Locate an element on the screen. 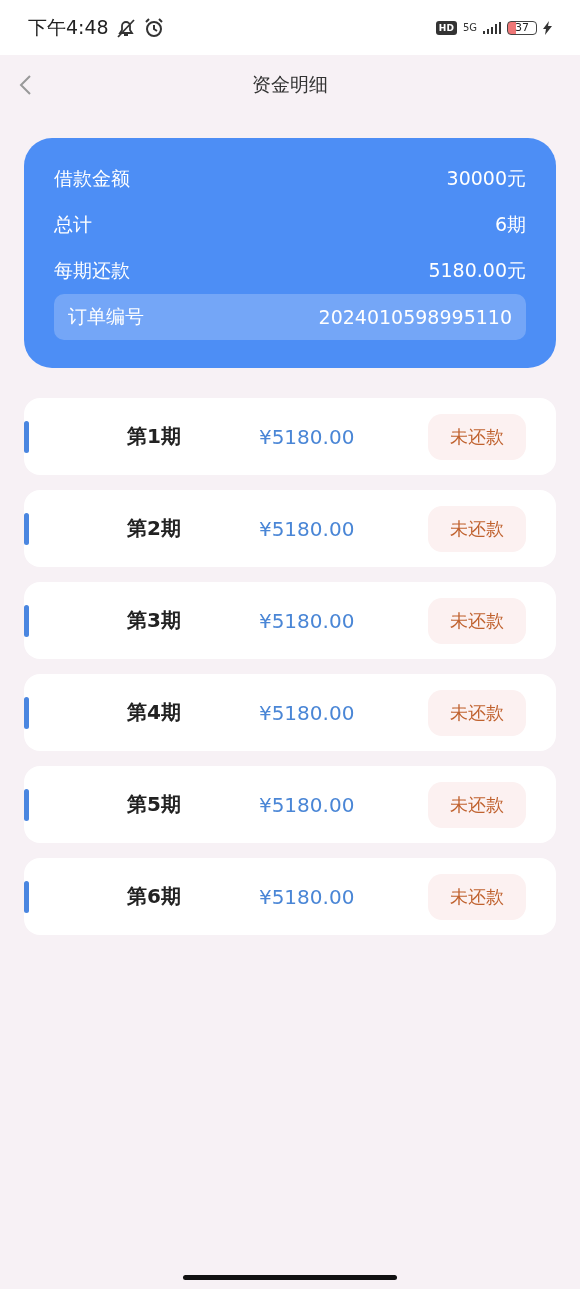 The image size is (580, 1289). signal-icon is located at coordinates (492, 27).